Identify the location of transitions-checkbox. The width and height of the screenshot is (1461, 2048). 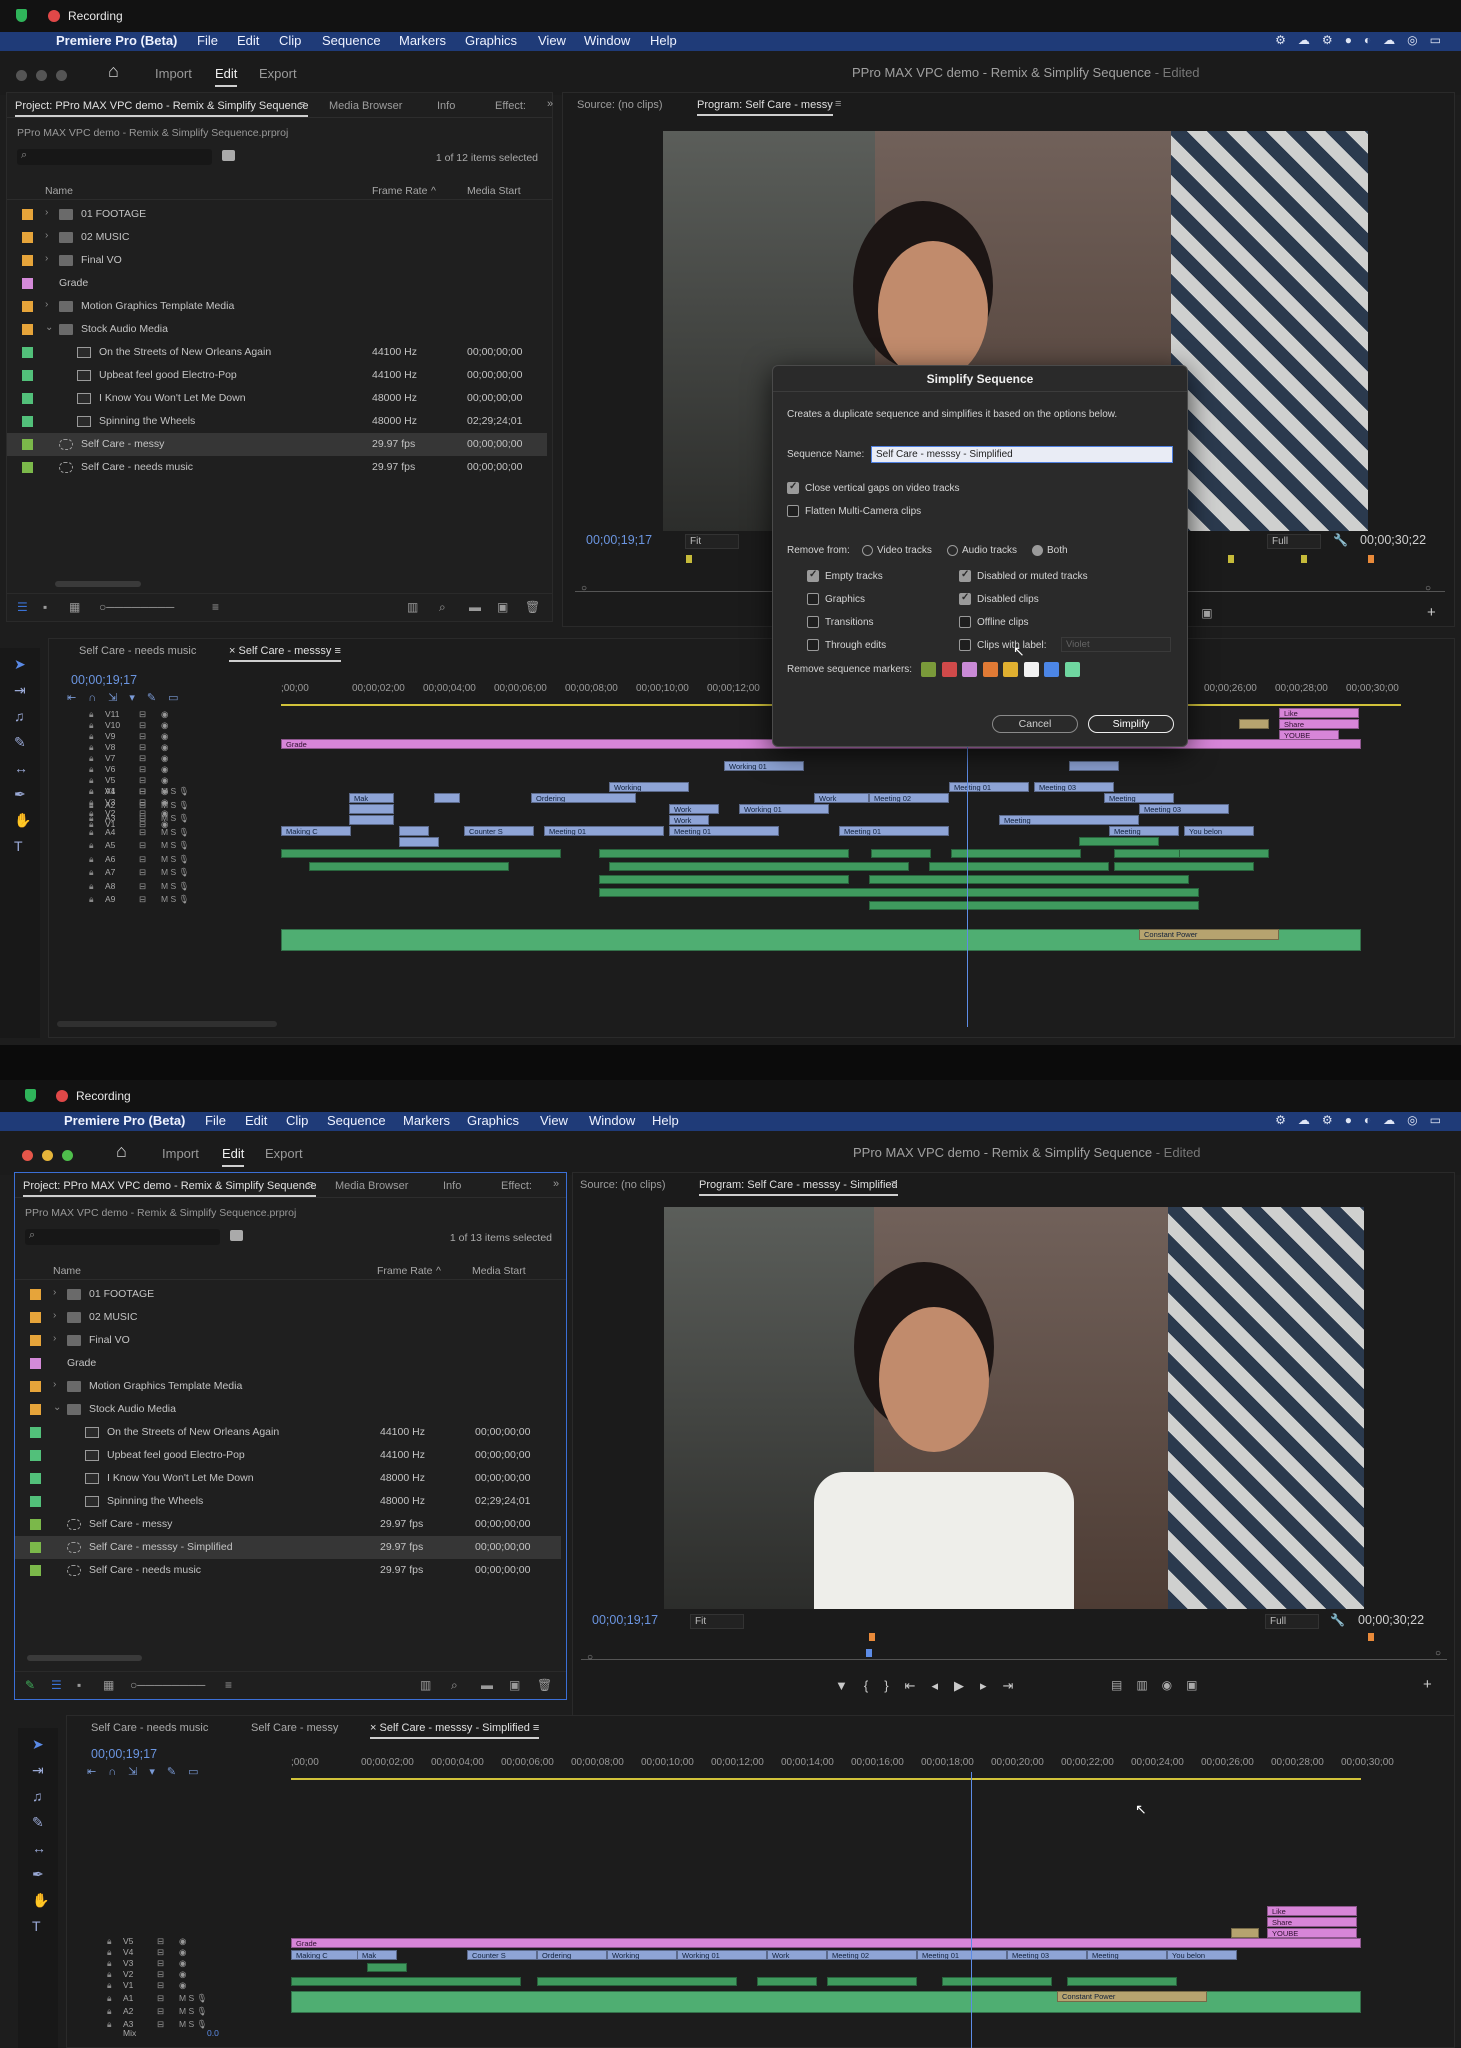
(813, 622).